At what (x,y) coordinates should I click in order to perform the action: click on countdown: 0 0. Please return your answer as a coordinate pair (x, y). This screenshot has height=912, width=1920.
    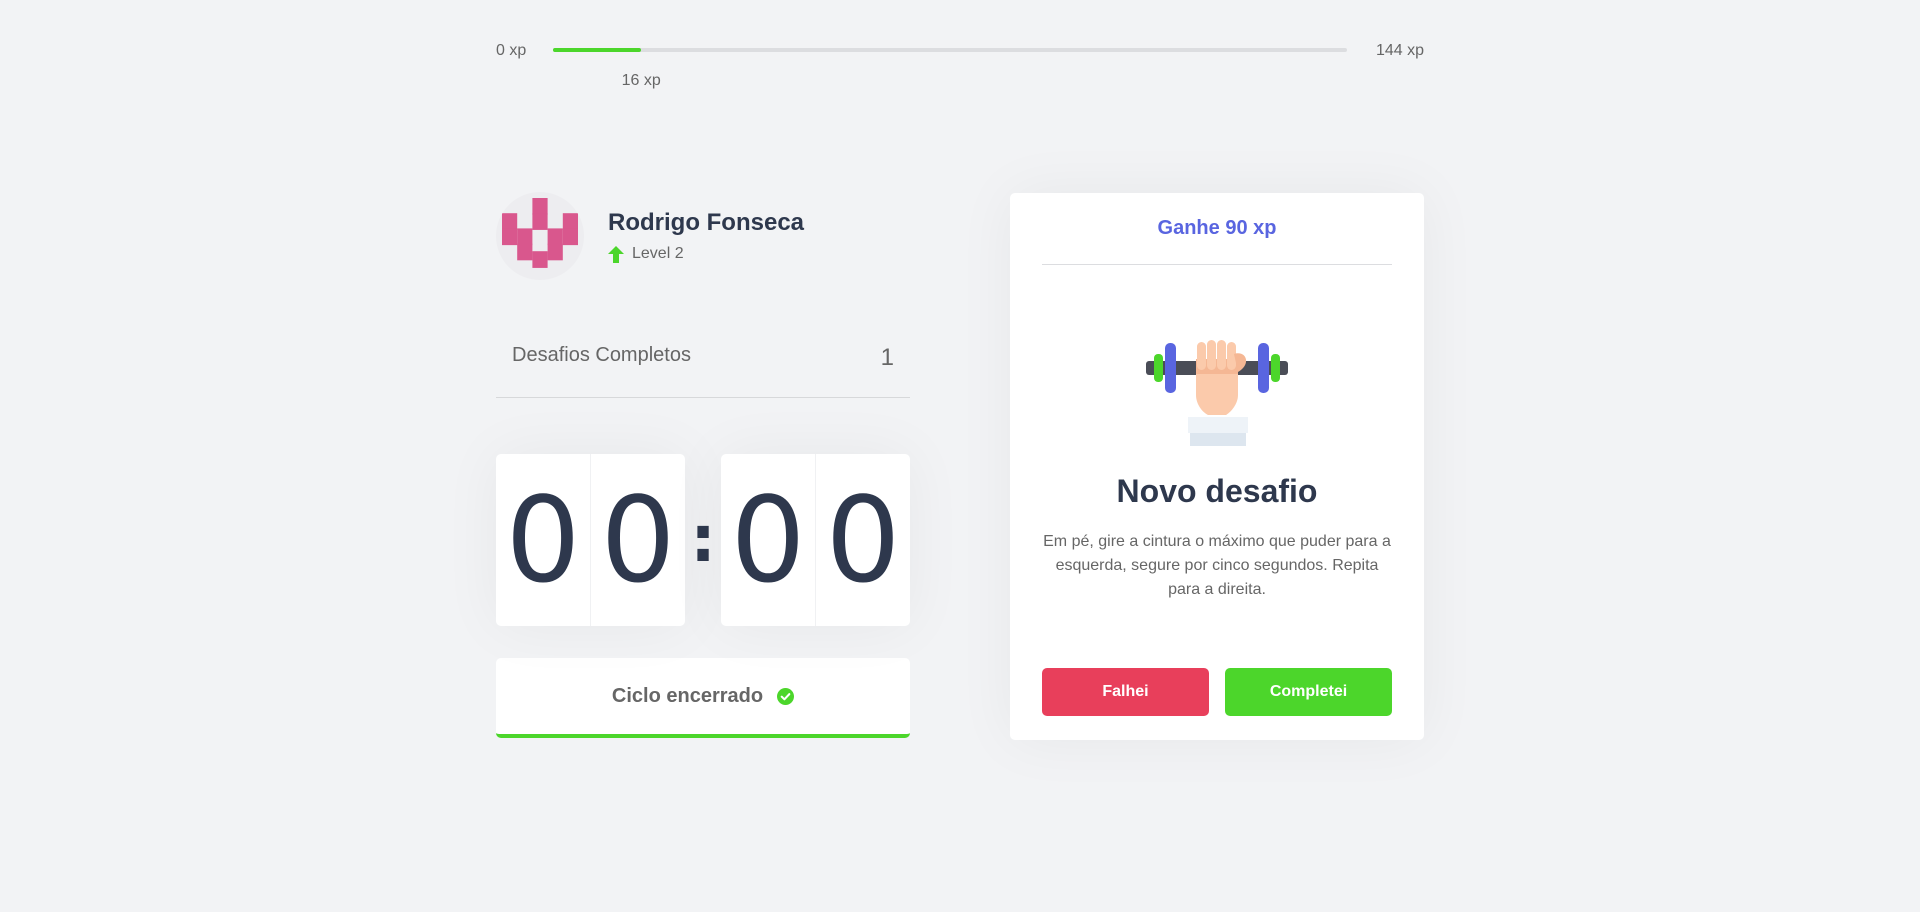
    Looking at the image, I should click on (703, 540).